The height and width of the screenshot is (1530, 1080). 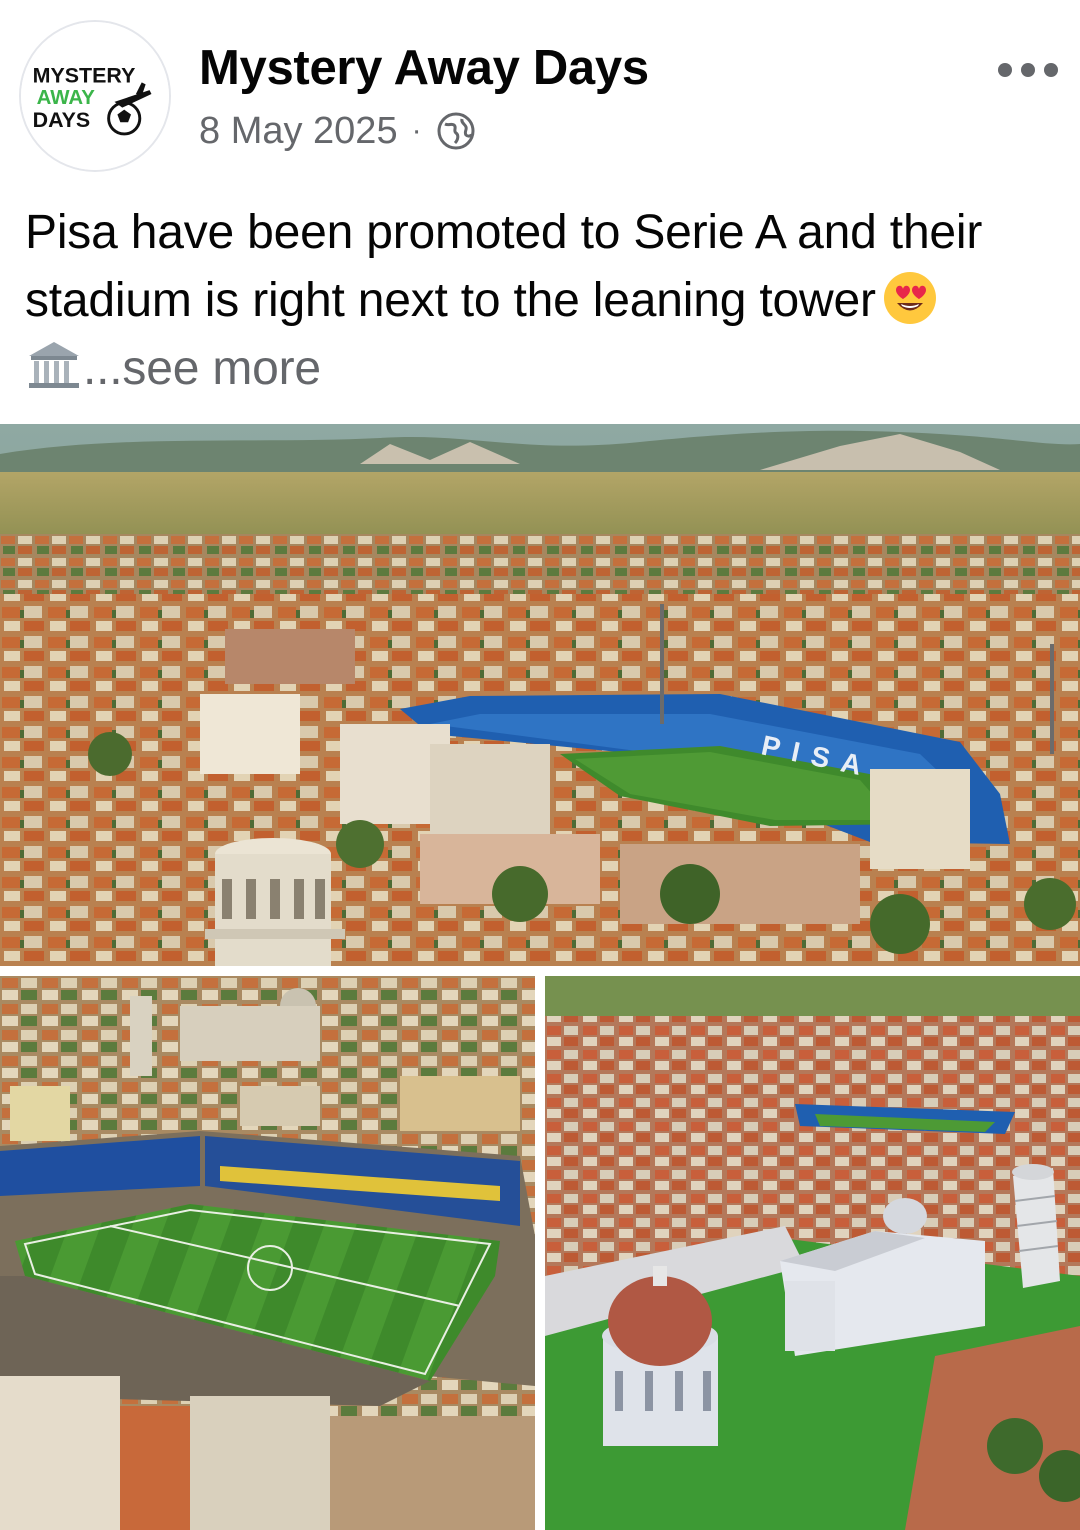 I want to click on mystery-away-days-logo: MYSTERY AWAY DAYS, so click(x=95, y=96).